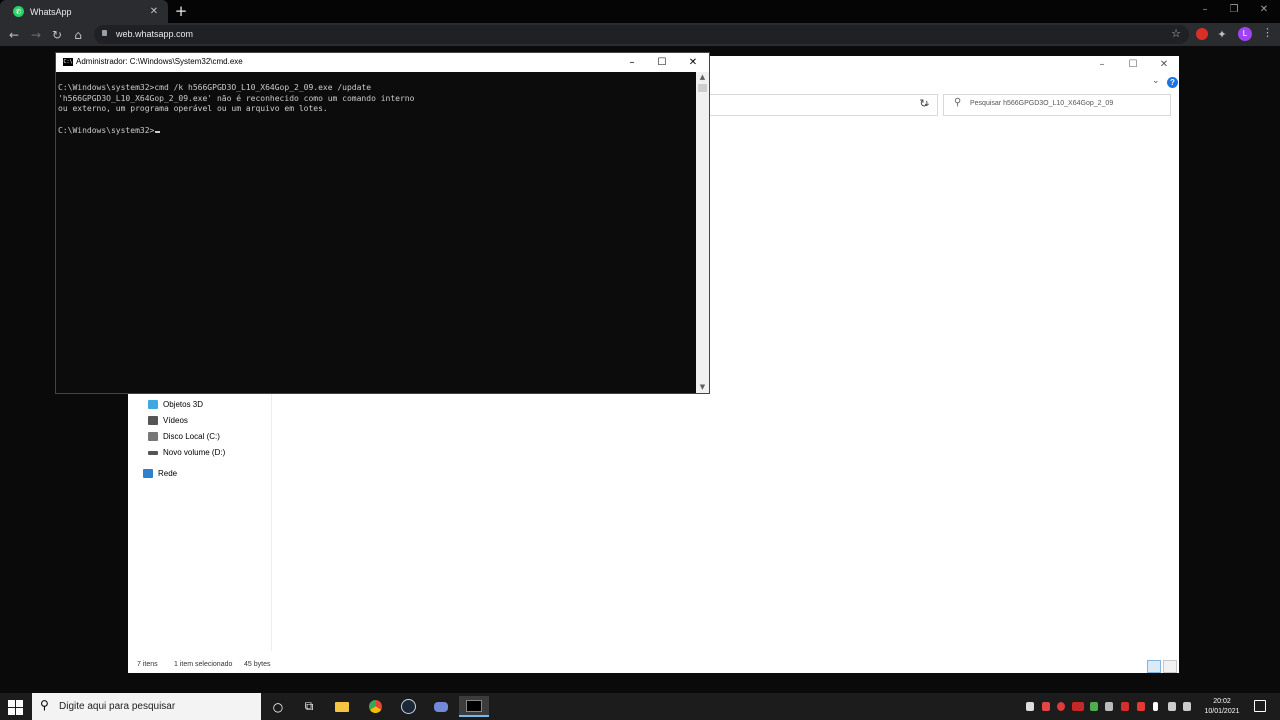 The height and width of the screenshot is (720, 1280). Describe the element at coordinates (309, 706) in the screenshot. I see `task-view-icon: ⧉` at that location.